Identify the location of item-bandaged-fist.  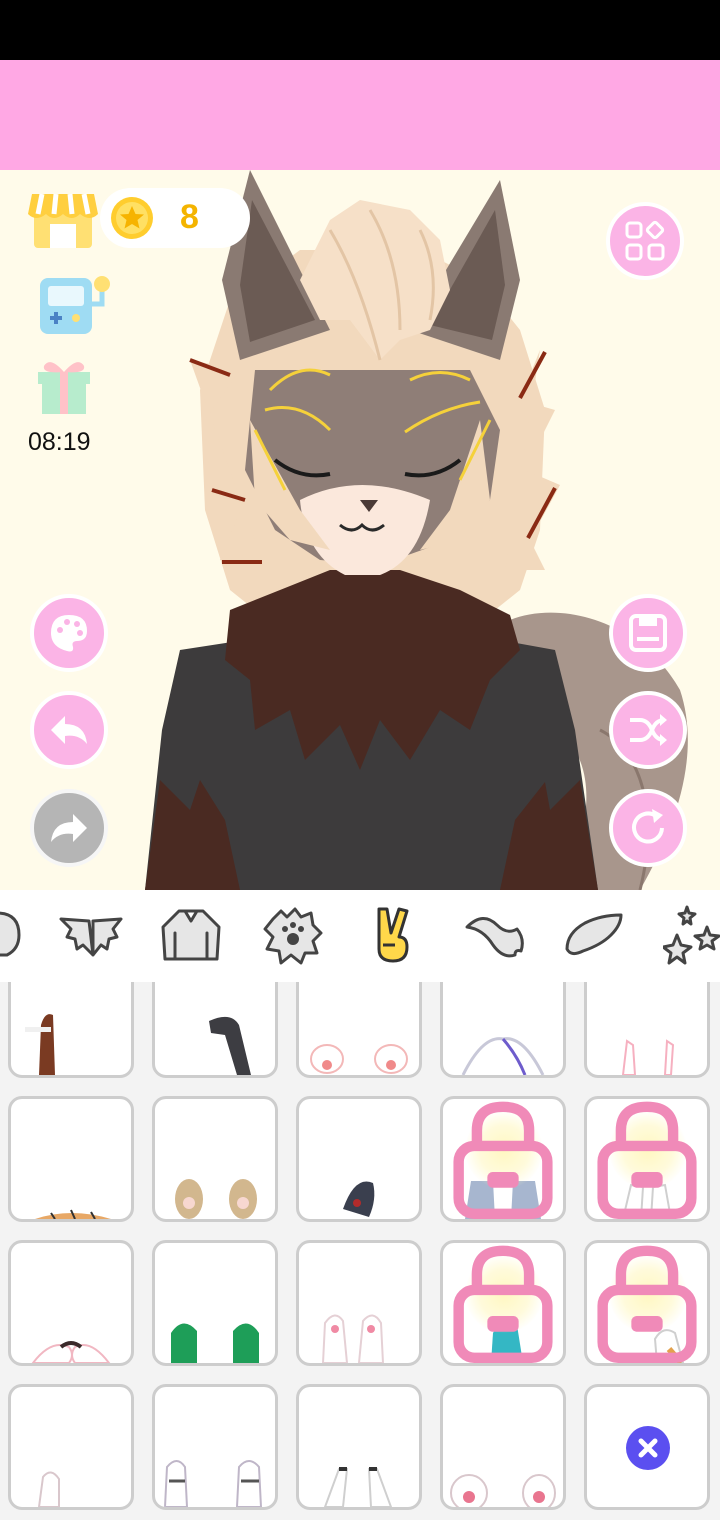
(647, 1303).